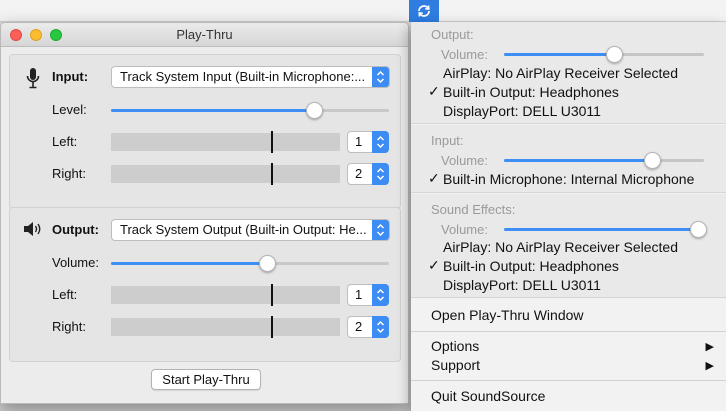 Image resolution: width=726 pixels, height=411 pixels. I want to click on input-label: Input:, so click(70, 76).